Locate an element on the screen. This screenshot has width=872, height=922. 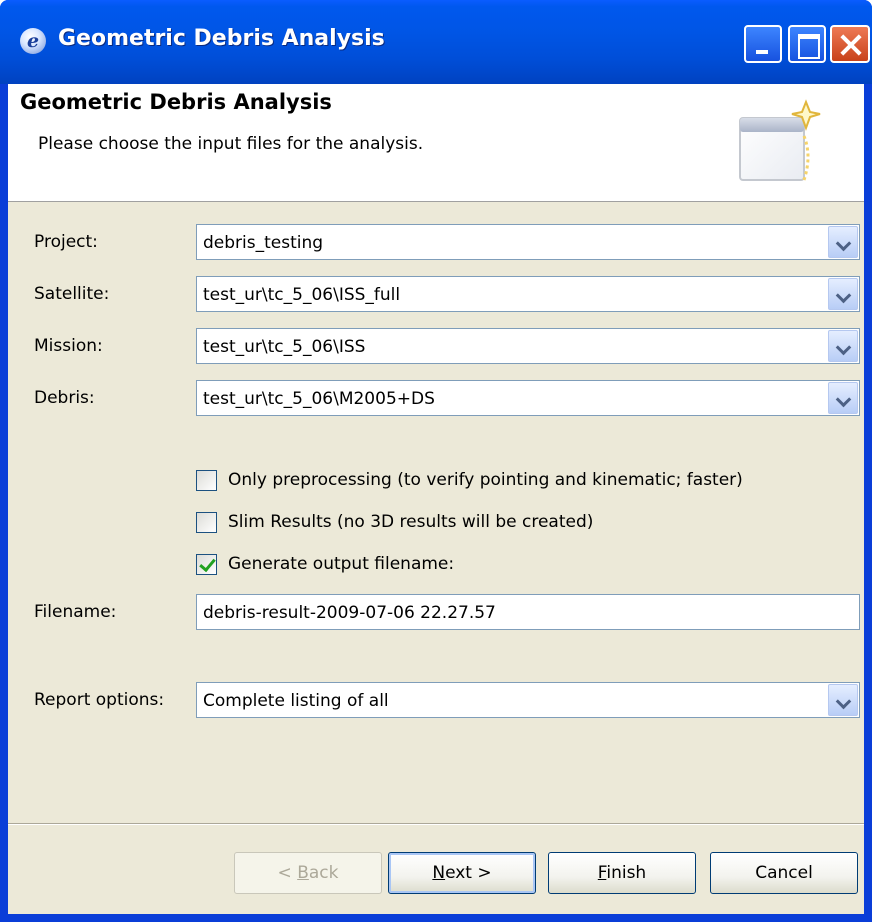
mission-combo: test_ur\tc_5_06\ISS is located at coordinates (528, 346).